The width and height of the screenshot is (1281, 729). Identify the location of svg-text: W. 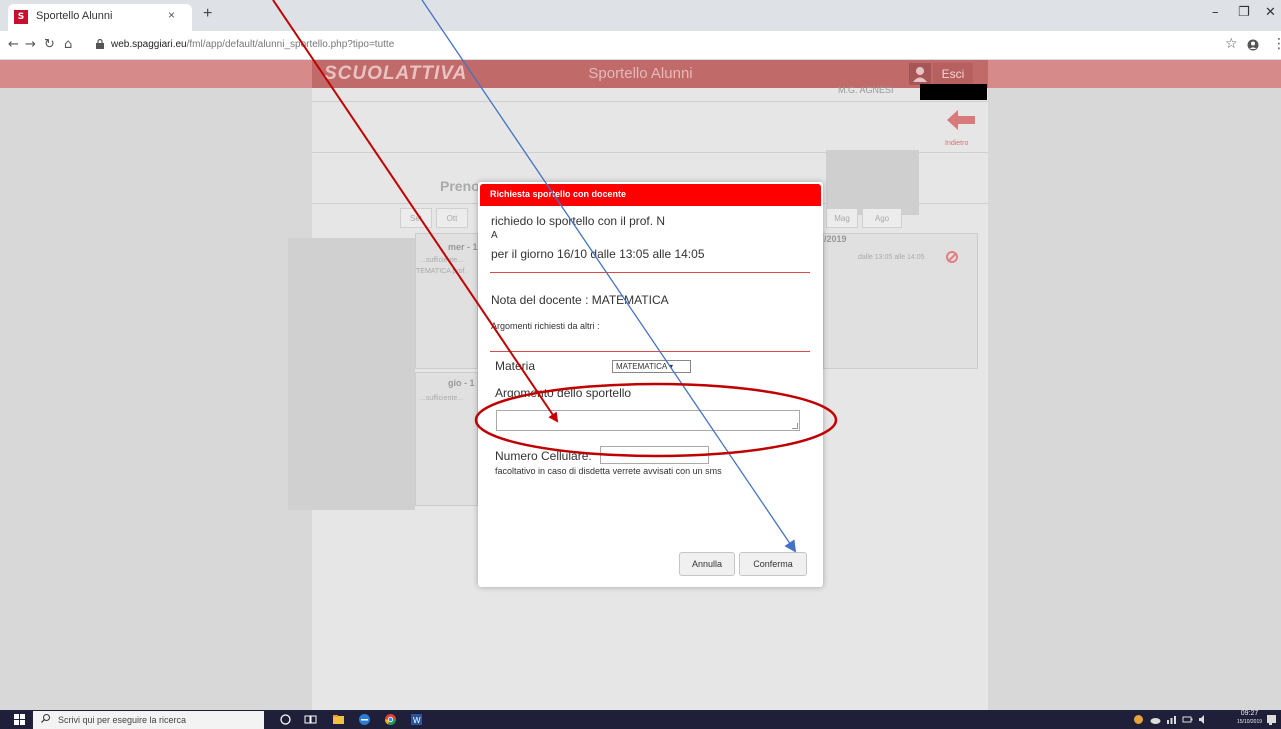
(417, 720).